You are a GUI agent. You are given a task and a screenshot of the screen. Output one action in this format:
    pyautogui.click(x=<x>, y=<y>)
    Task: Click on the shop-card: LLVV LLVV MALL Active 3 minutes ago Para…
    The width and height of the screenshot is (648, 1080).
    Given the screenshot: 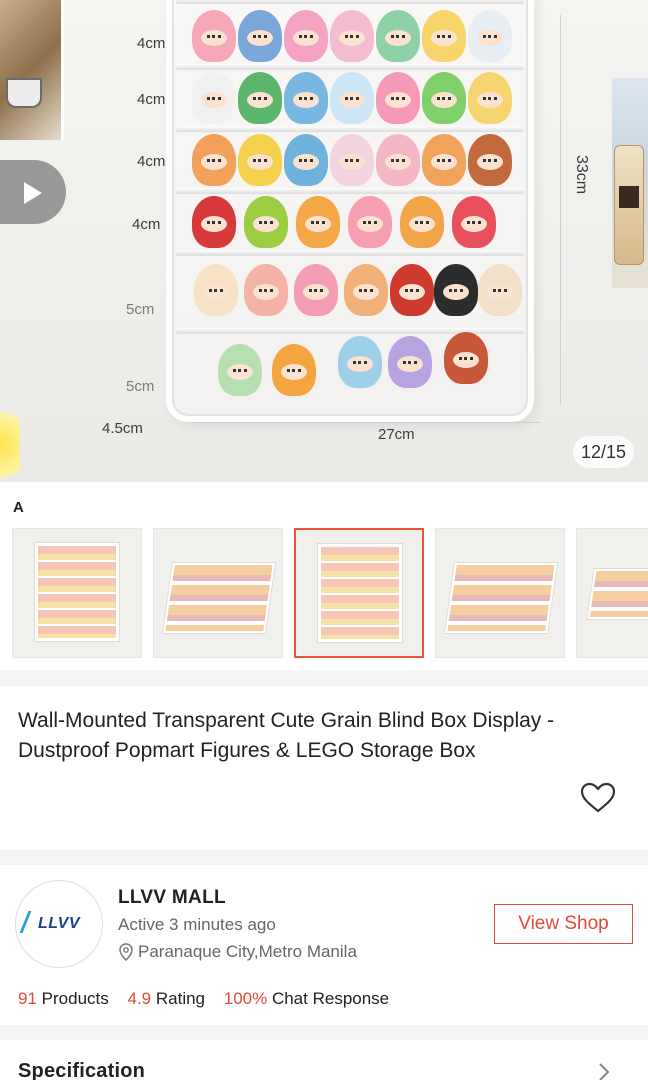 What is the action you would take?
    pyautogui.click(x=324, y=945)
    